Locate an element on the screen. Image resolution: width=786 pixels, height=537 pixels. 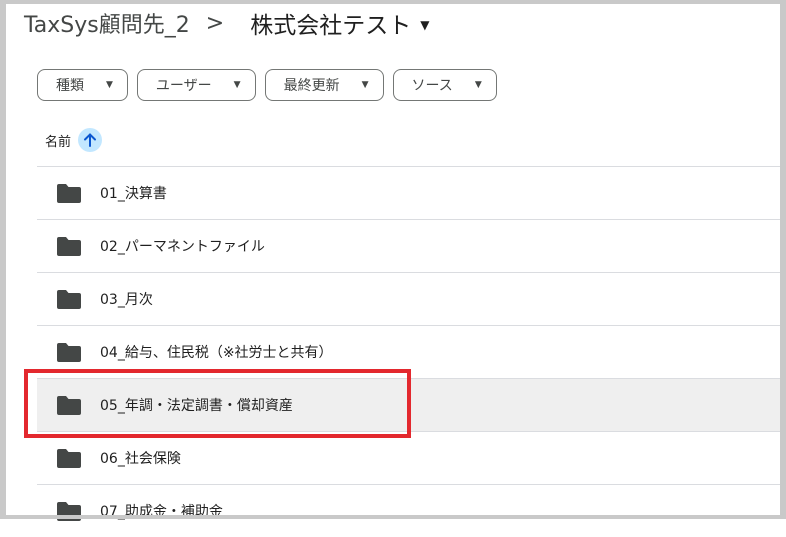
list-item: 04_給与、住民税（※社労士と共有） is located at coordinates (408, 351).